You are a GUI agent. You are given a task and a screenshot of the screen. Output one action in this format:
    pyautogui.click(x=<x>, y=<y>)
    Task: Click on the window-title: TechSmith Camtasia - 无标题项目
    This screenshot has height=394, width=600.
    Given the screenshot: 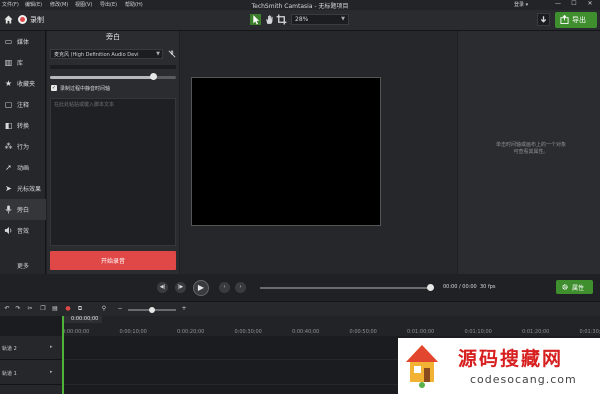 What is the action you would take?
    pyautogui.click(x=300, y=6)
    